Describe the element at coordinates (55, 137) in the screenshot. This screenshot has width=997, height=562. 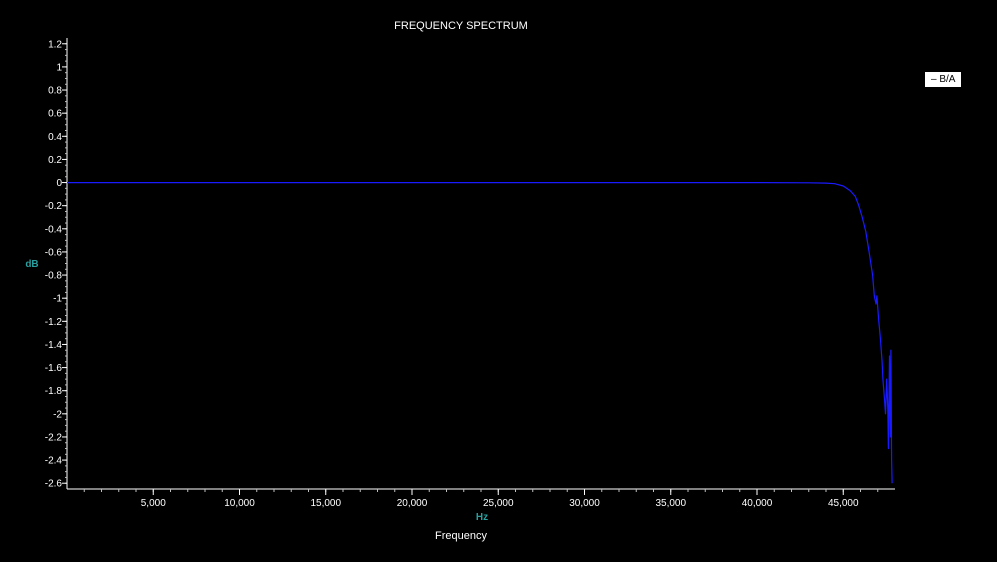
I see `y-tick-label: 0.4` at that location.